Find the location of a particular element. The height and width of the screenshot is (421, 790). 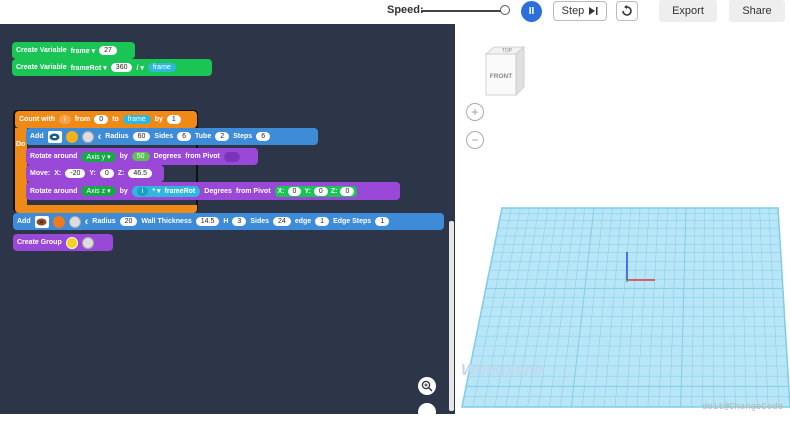

share-button: Share is located at coordinates (757, 11).